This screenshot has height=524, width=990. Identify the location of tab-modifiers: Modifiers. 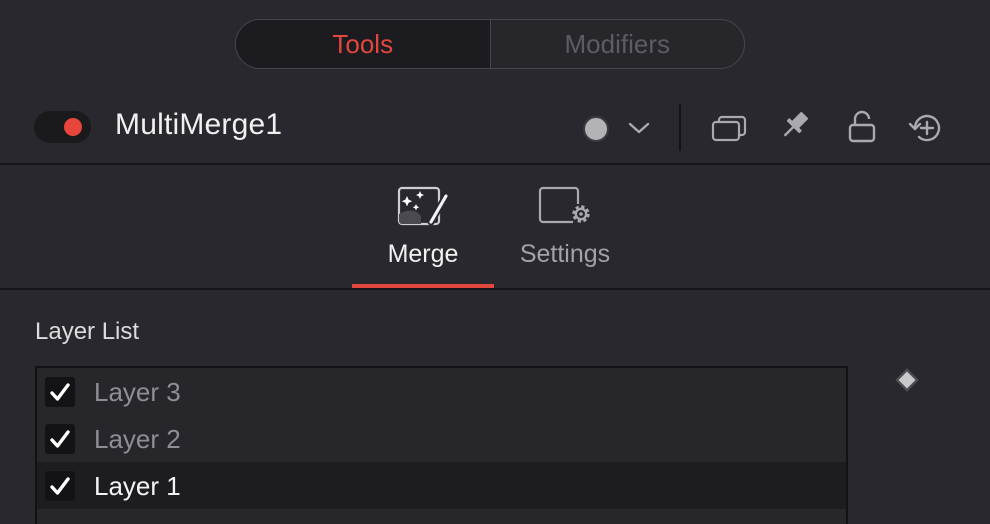
(618, 44).